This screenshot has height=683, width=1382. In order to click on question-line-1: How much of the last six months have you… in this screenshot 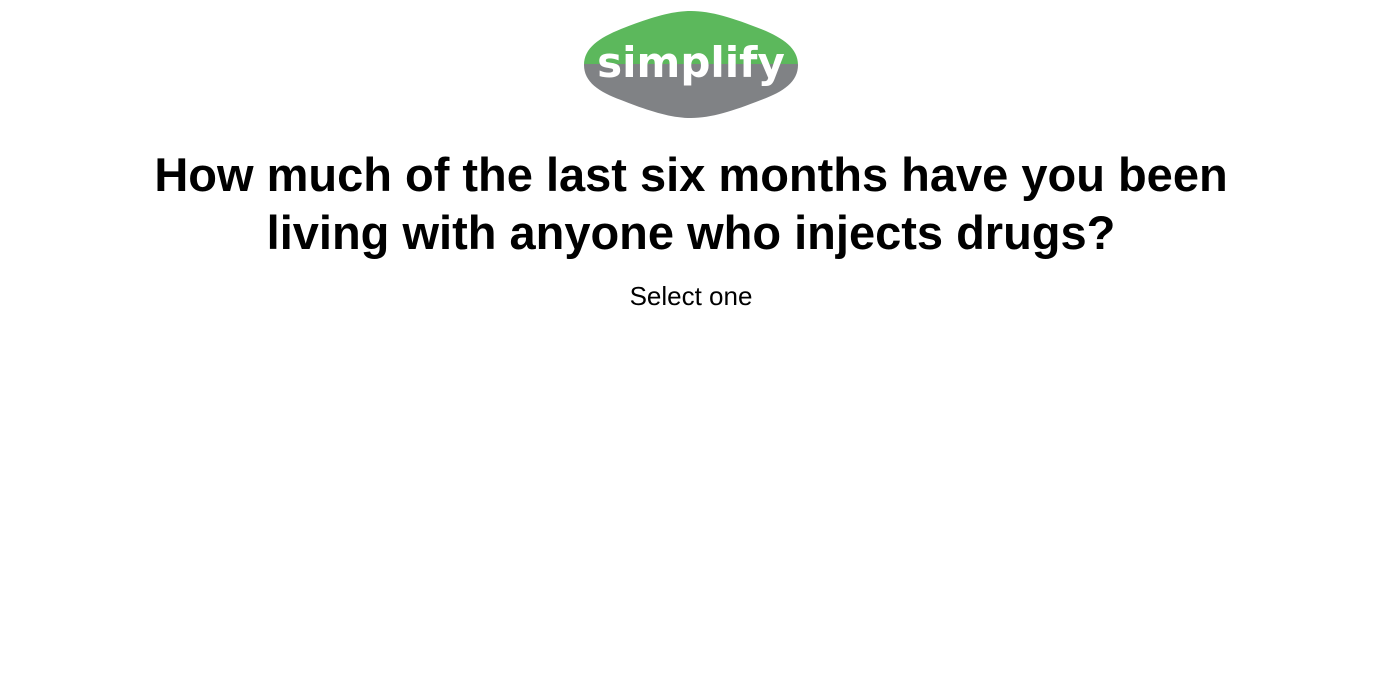, I will do `click(691, 174)`.